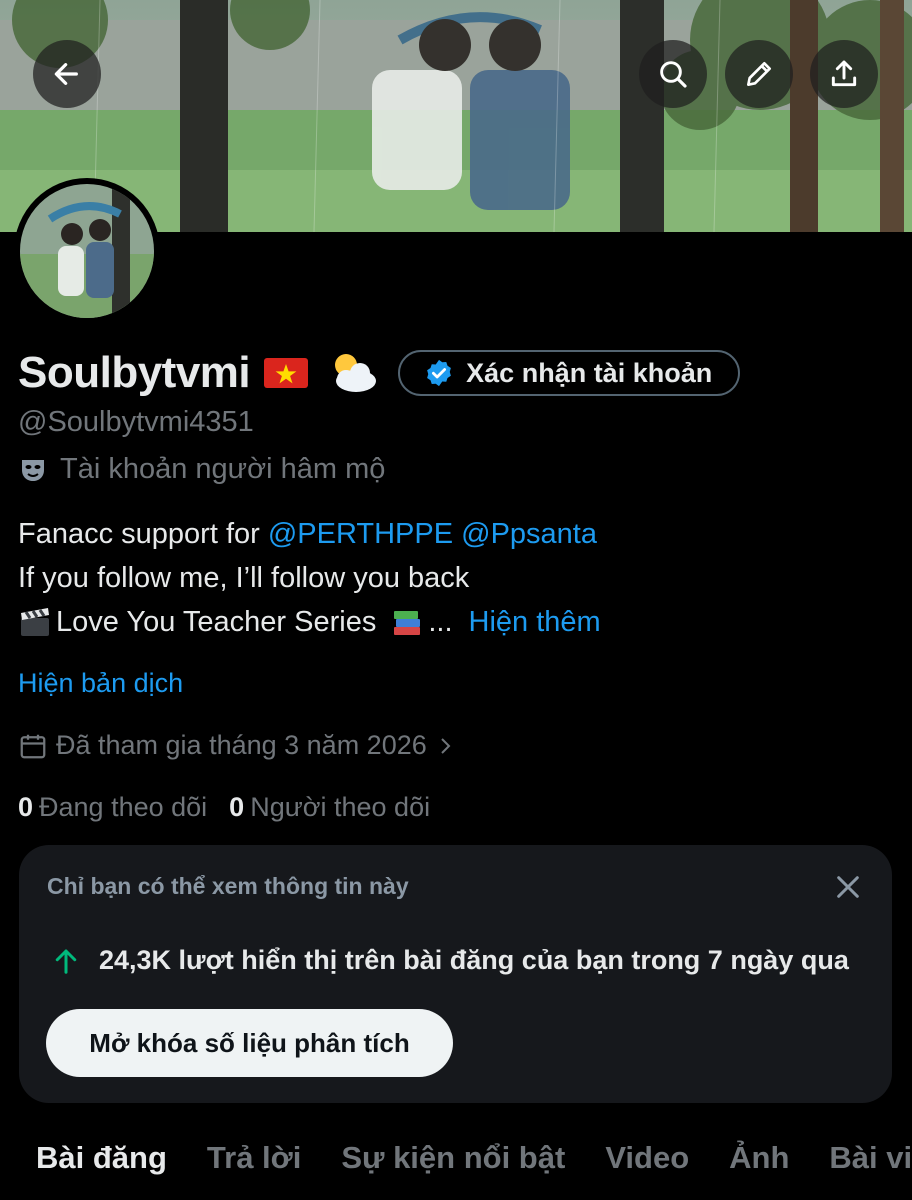  What do you see at coordinates (134, 372) in the screenshot?
I see `display-name: Soulbytvmi` at bounding box center [134, 372].